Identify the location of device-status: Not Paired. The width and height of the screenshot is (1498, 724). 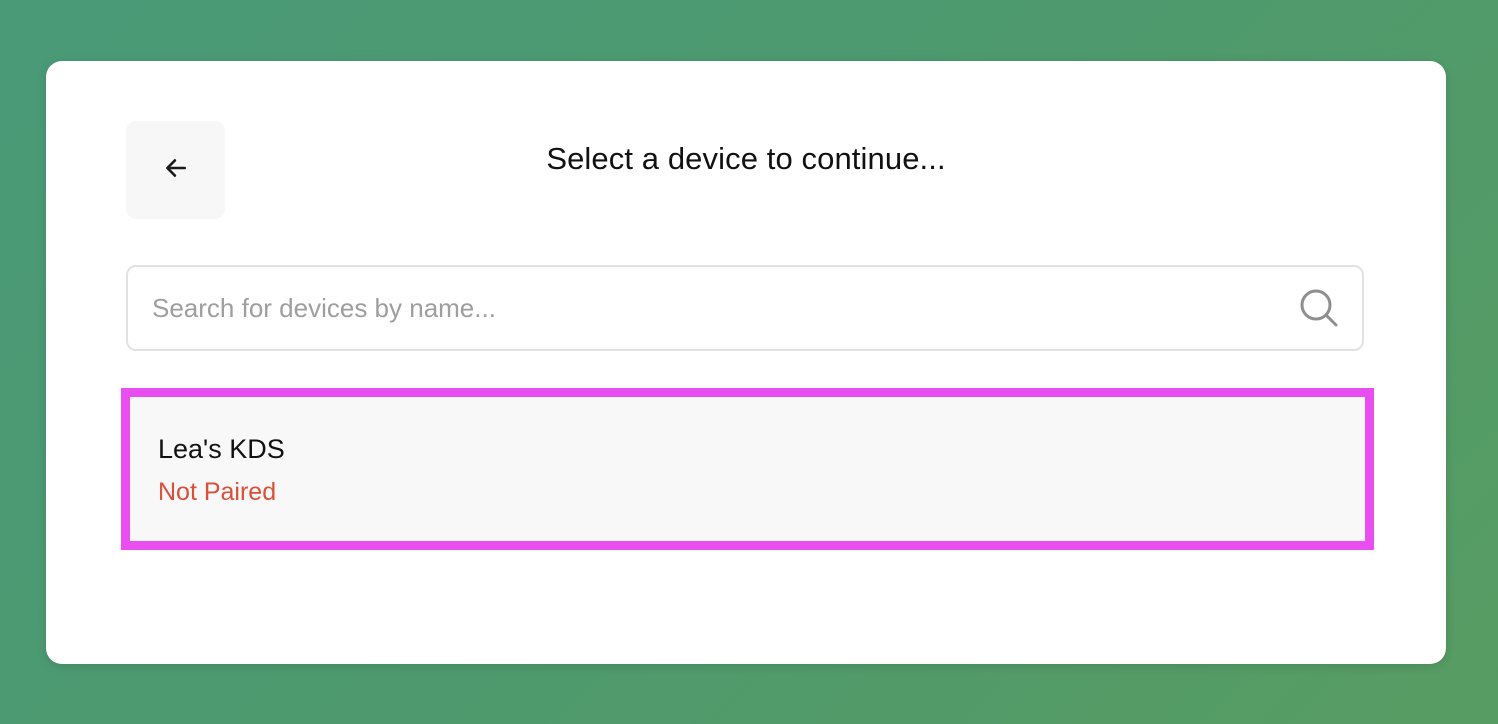
(217, 492).